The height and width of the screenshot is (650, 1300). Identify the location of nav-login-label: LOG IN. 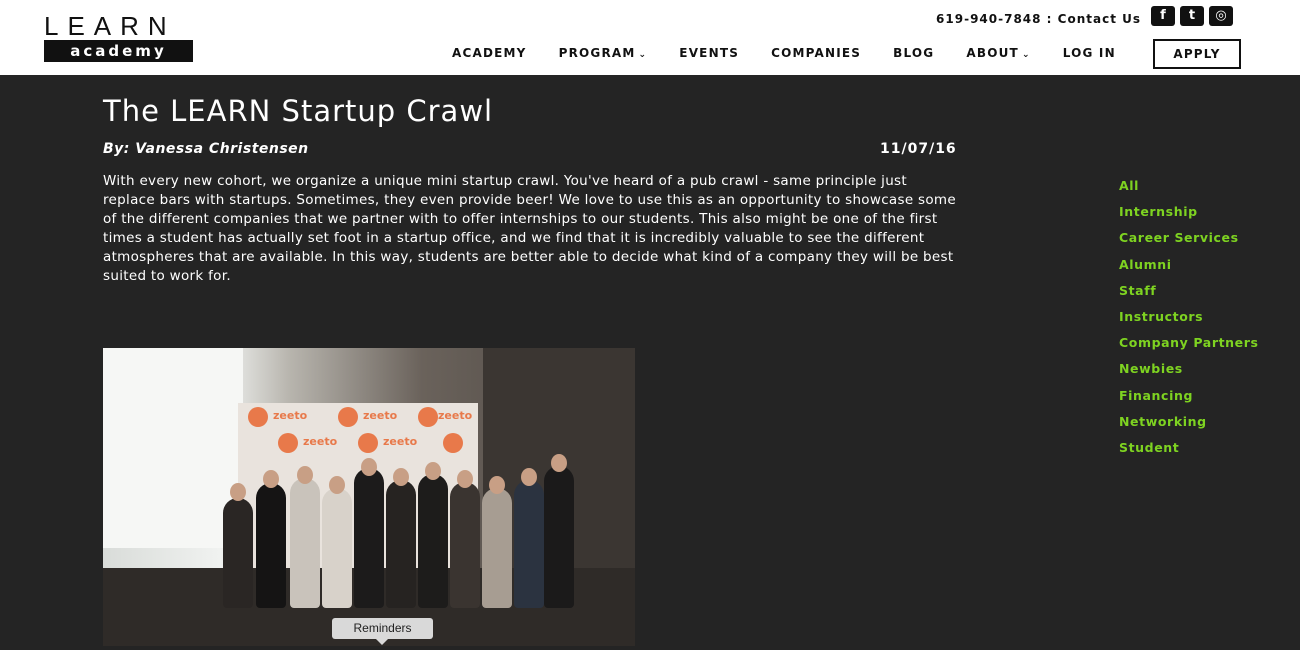
(1089, 53).